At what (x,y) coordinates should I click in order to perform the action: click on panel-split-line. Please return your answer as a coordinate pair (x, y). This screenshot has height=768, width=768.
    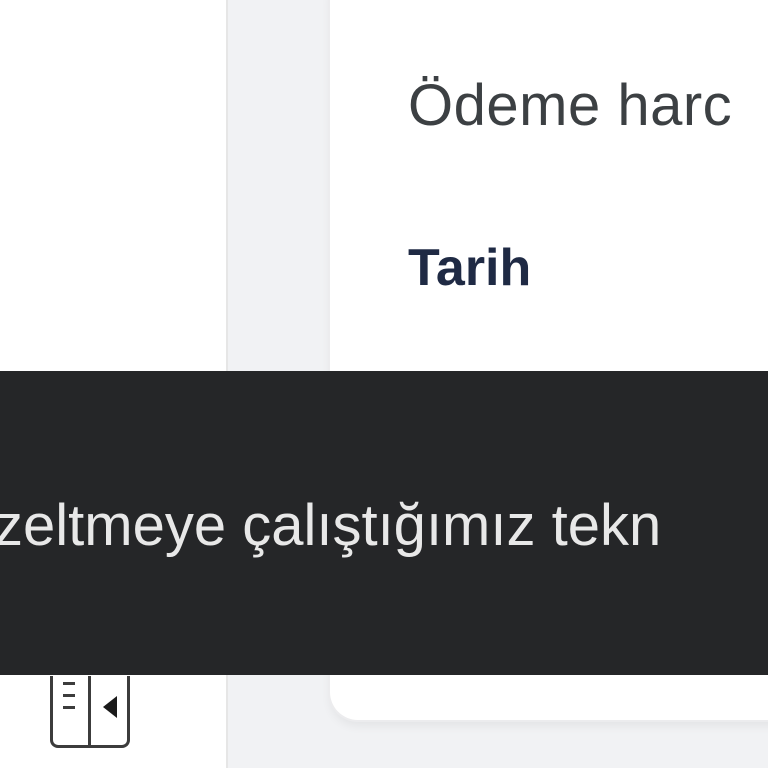
    Looking at the image, I should click on (89, 710).